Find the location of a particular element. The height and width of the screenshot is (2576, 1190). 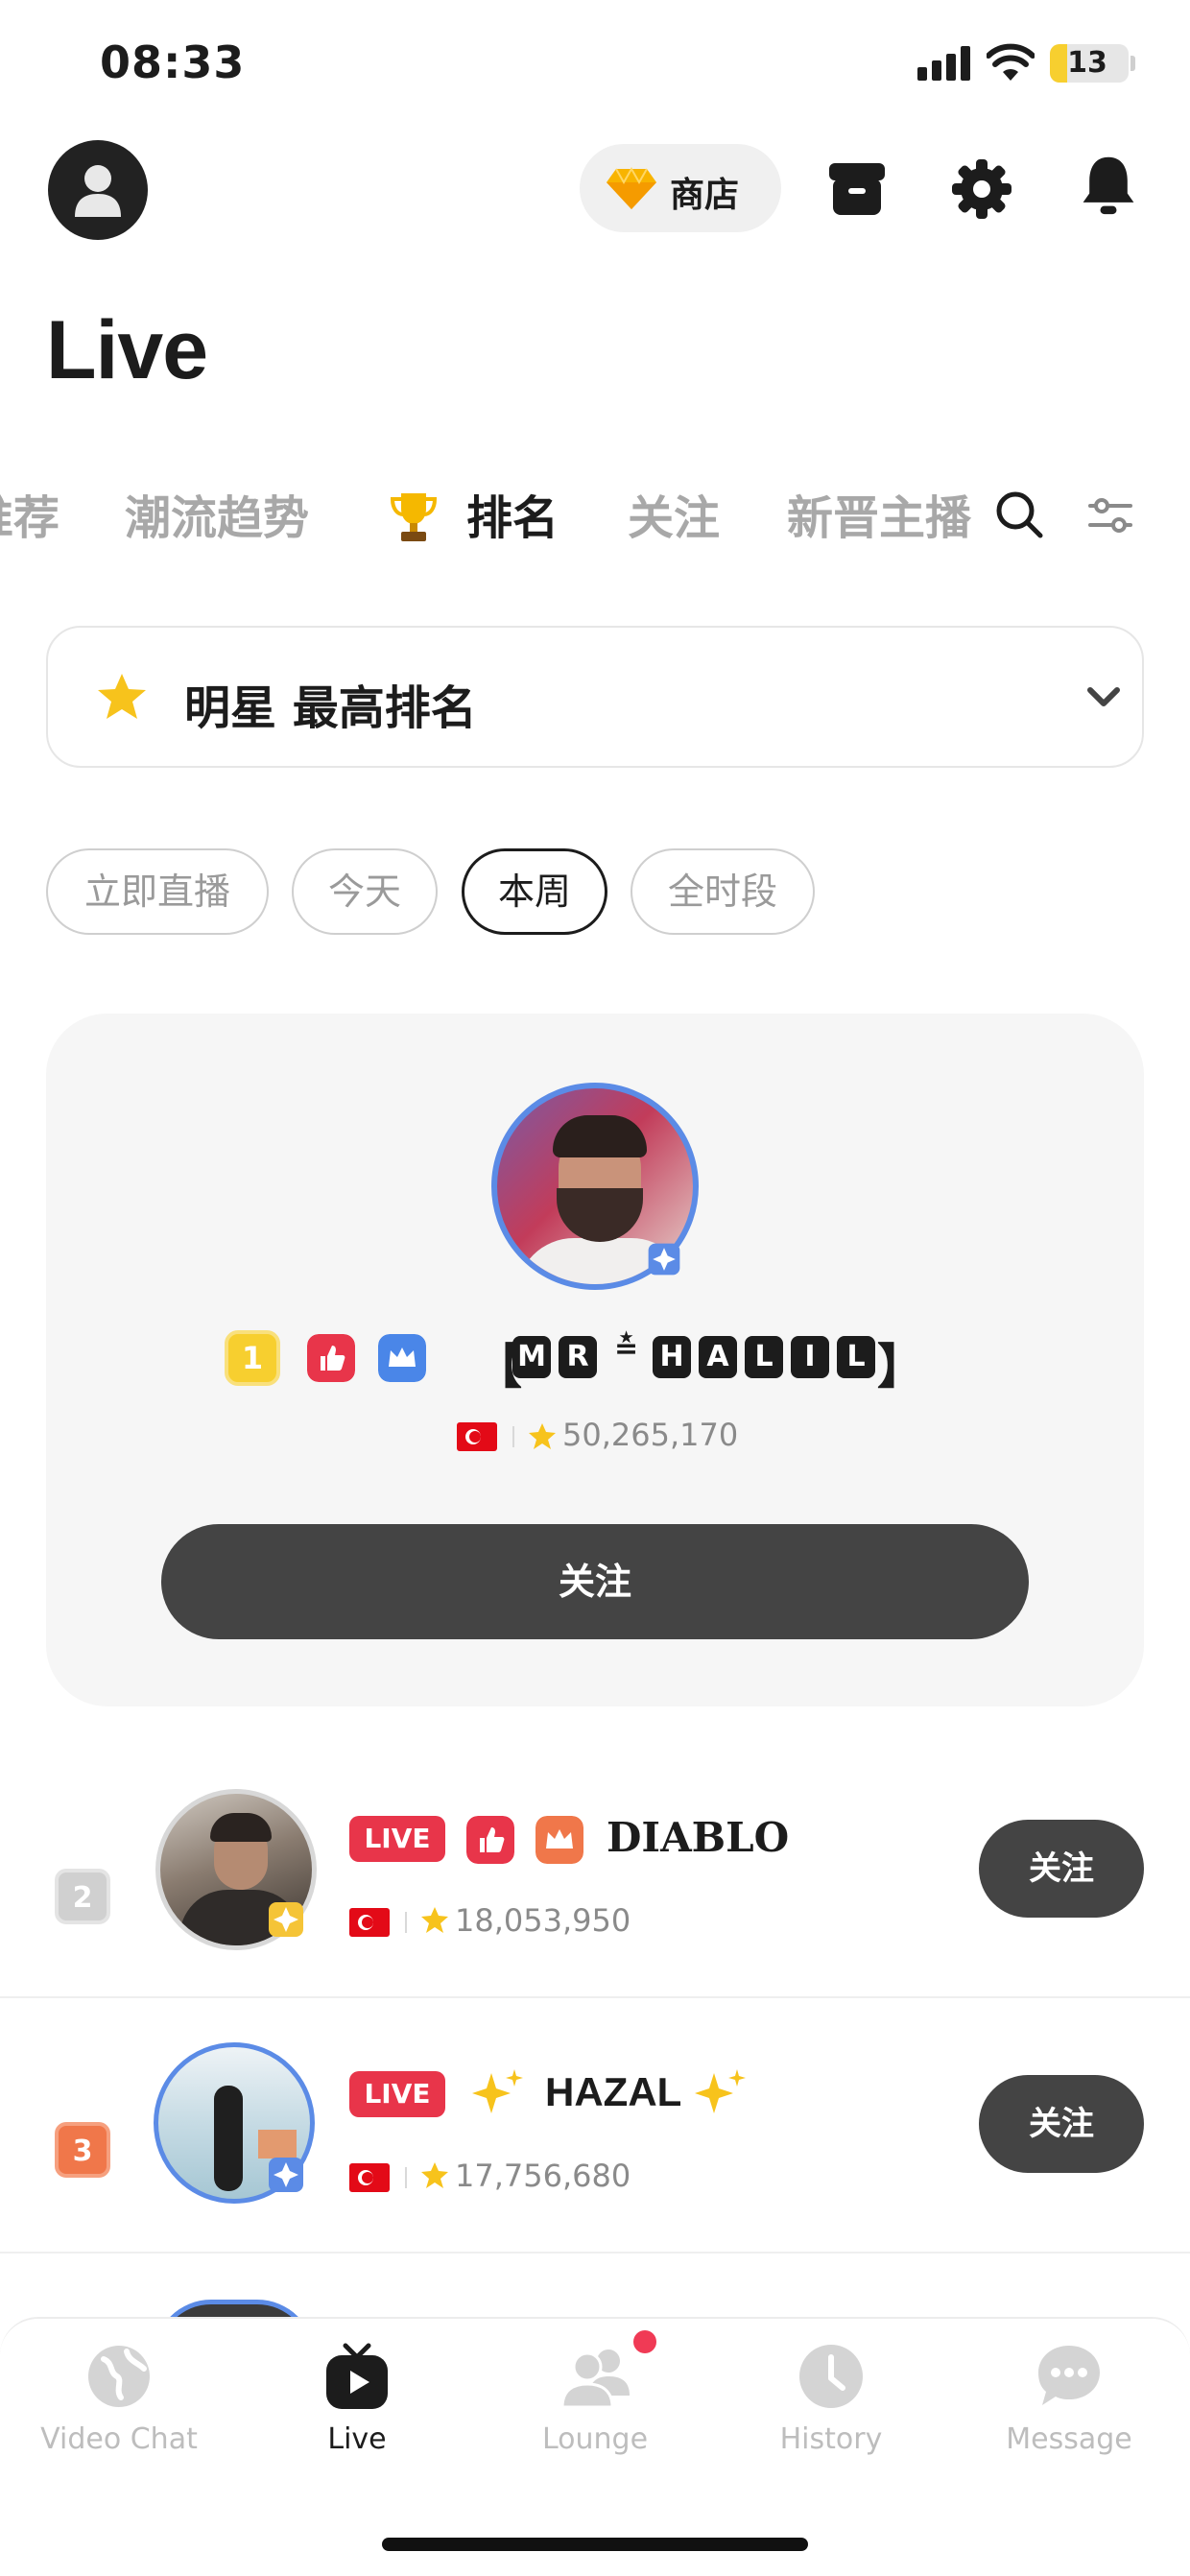

host-score: 18,053,950 is located at coordinates (543, 1920).